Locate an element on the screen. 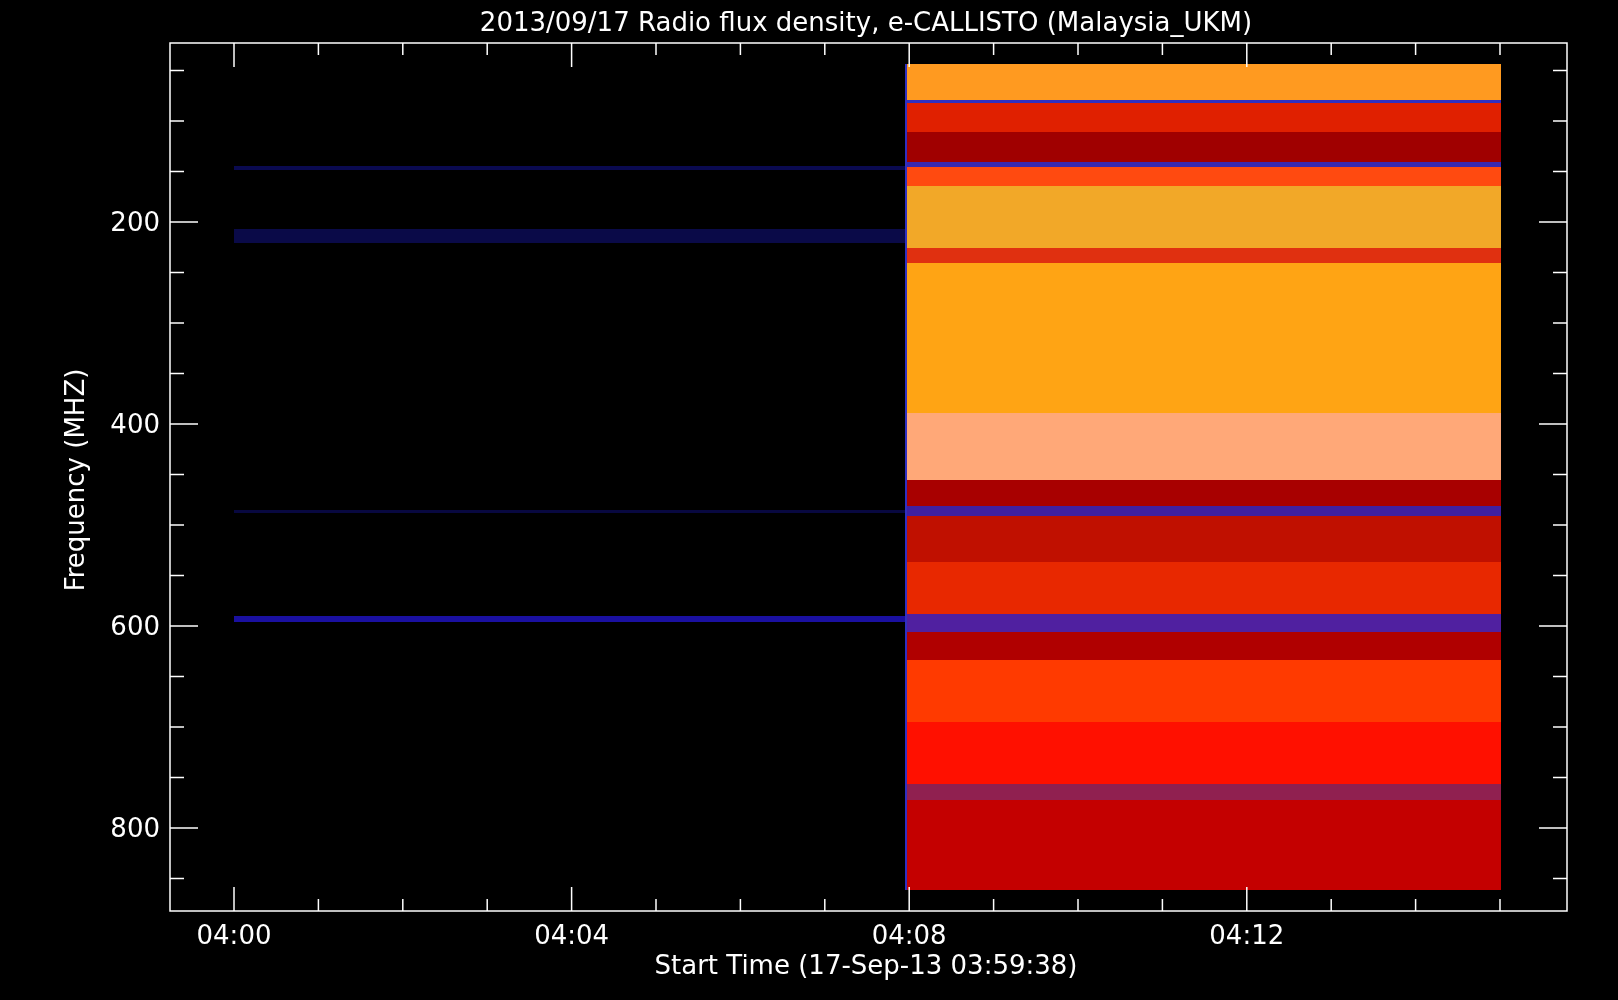 The image size is (1618, 1000). x-axis-label: Start Time (17-Sep-13 03:59:38) is located at coordinates (866, 965).